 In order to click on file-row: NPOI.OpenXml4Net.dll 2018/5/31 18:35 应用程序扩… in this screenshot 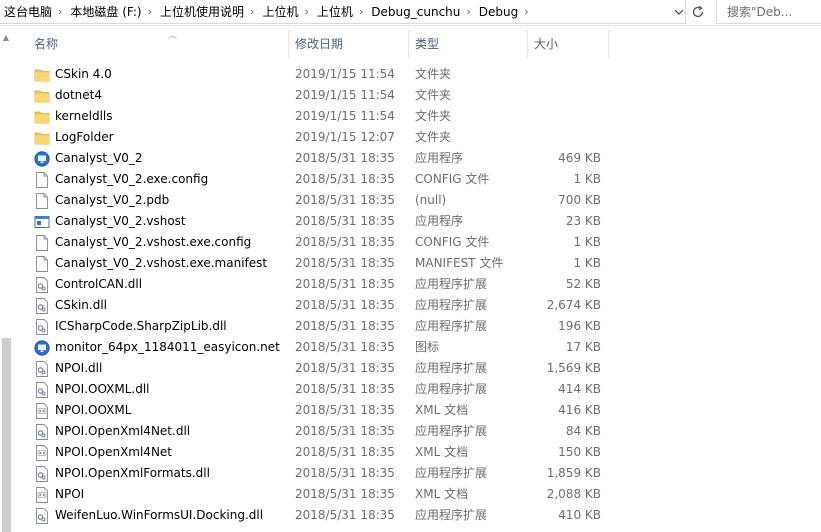, I will do `click(410, 431)`.